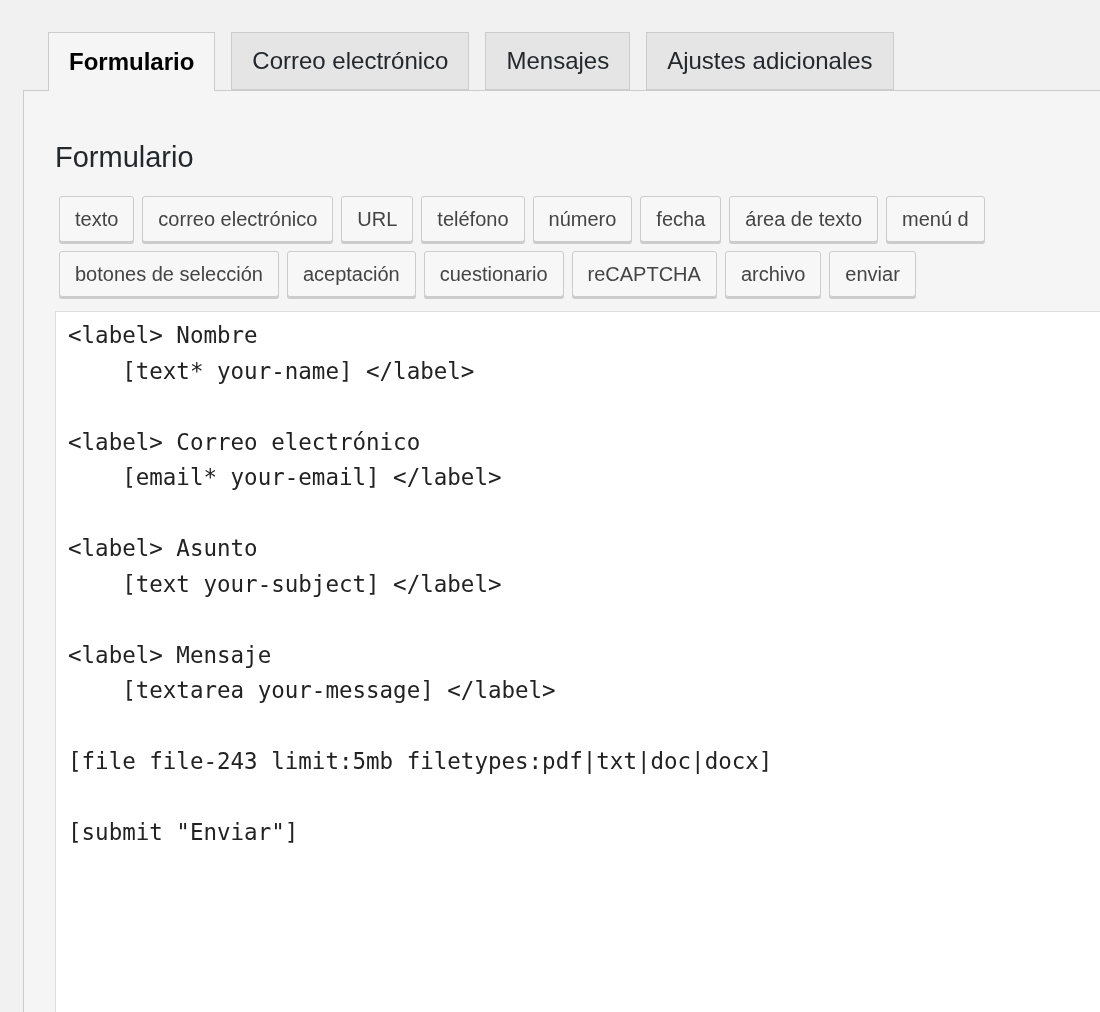  Describe the element at coordinates (170, 655) in the screenshot. I see `code-line: <label> Mensaje` at that location.